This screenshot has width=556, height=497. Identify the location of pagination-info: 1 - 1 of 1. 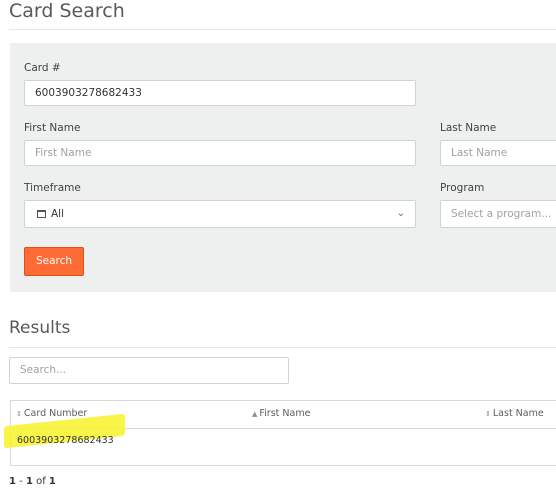
(32, 481).